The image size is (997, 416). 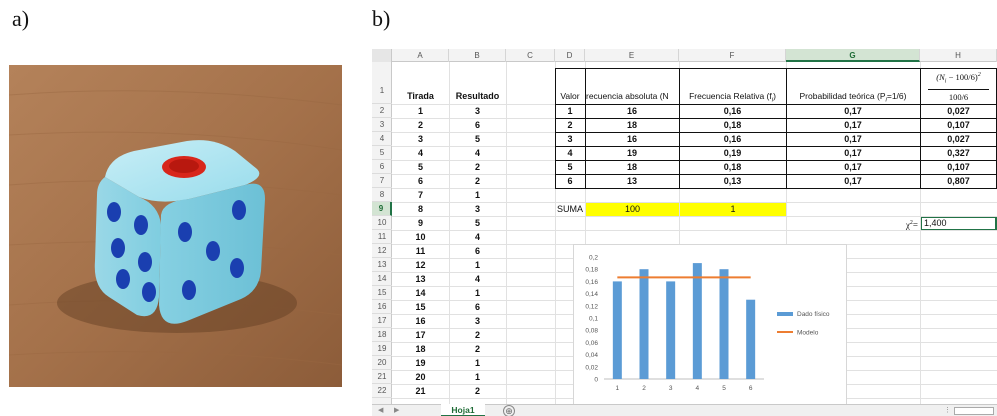 I want to click on tirada-cell: 13, so click(x=420, y=279).